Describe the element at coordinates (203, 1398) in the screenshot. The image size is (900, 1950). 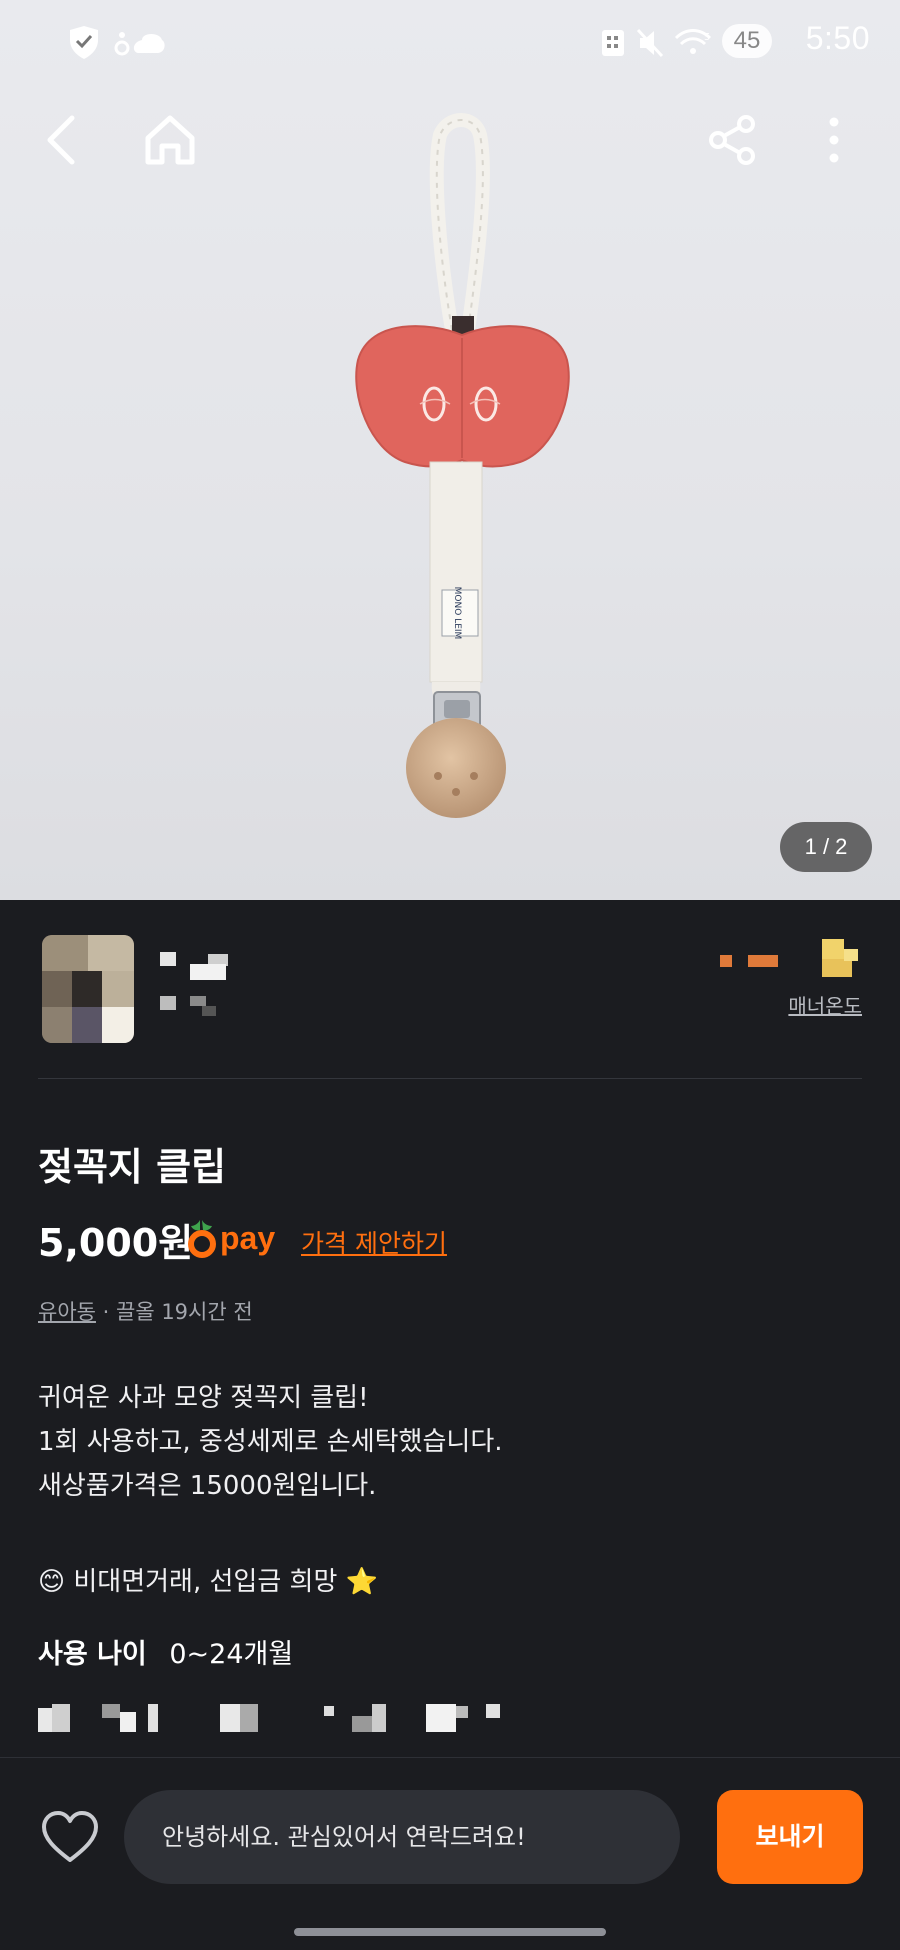
I see `description-line: 귀여운 사과 모양 젖꼭지 클립!` at that location.